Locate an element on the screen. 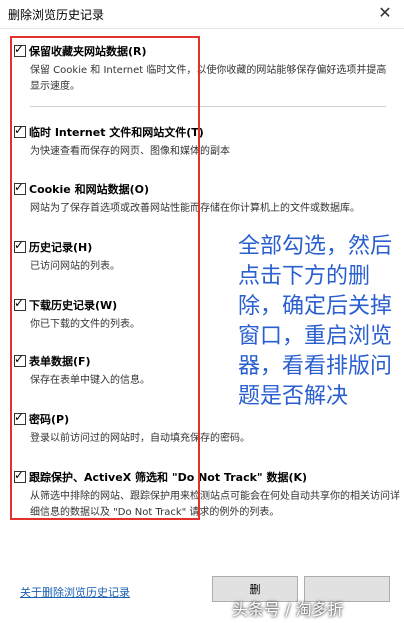  close-icon: ✕ is located at coordinates (385, 13).